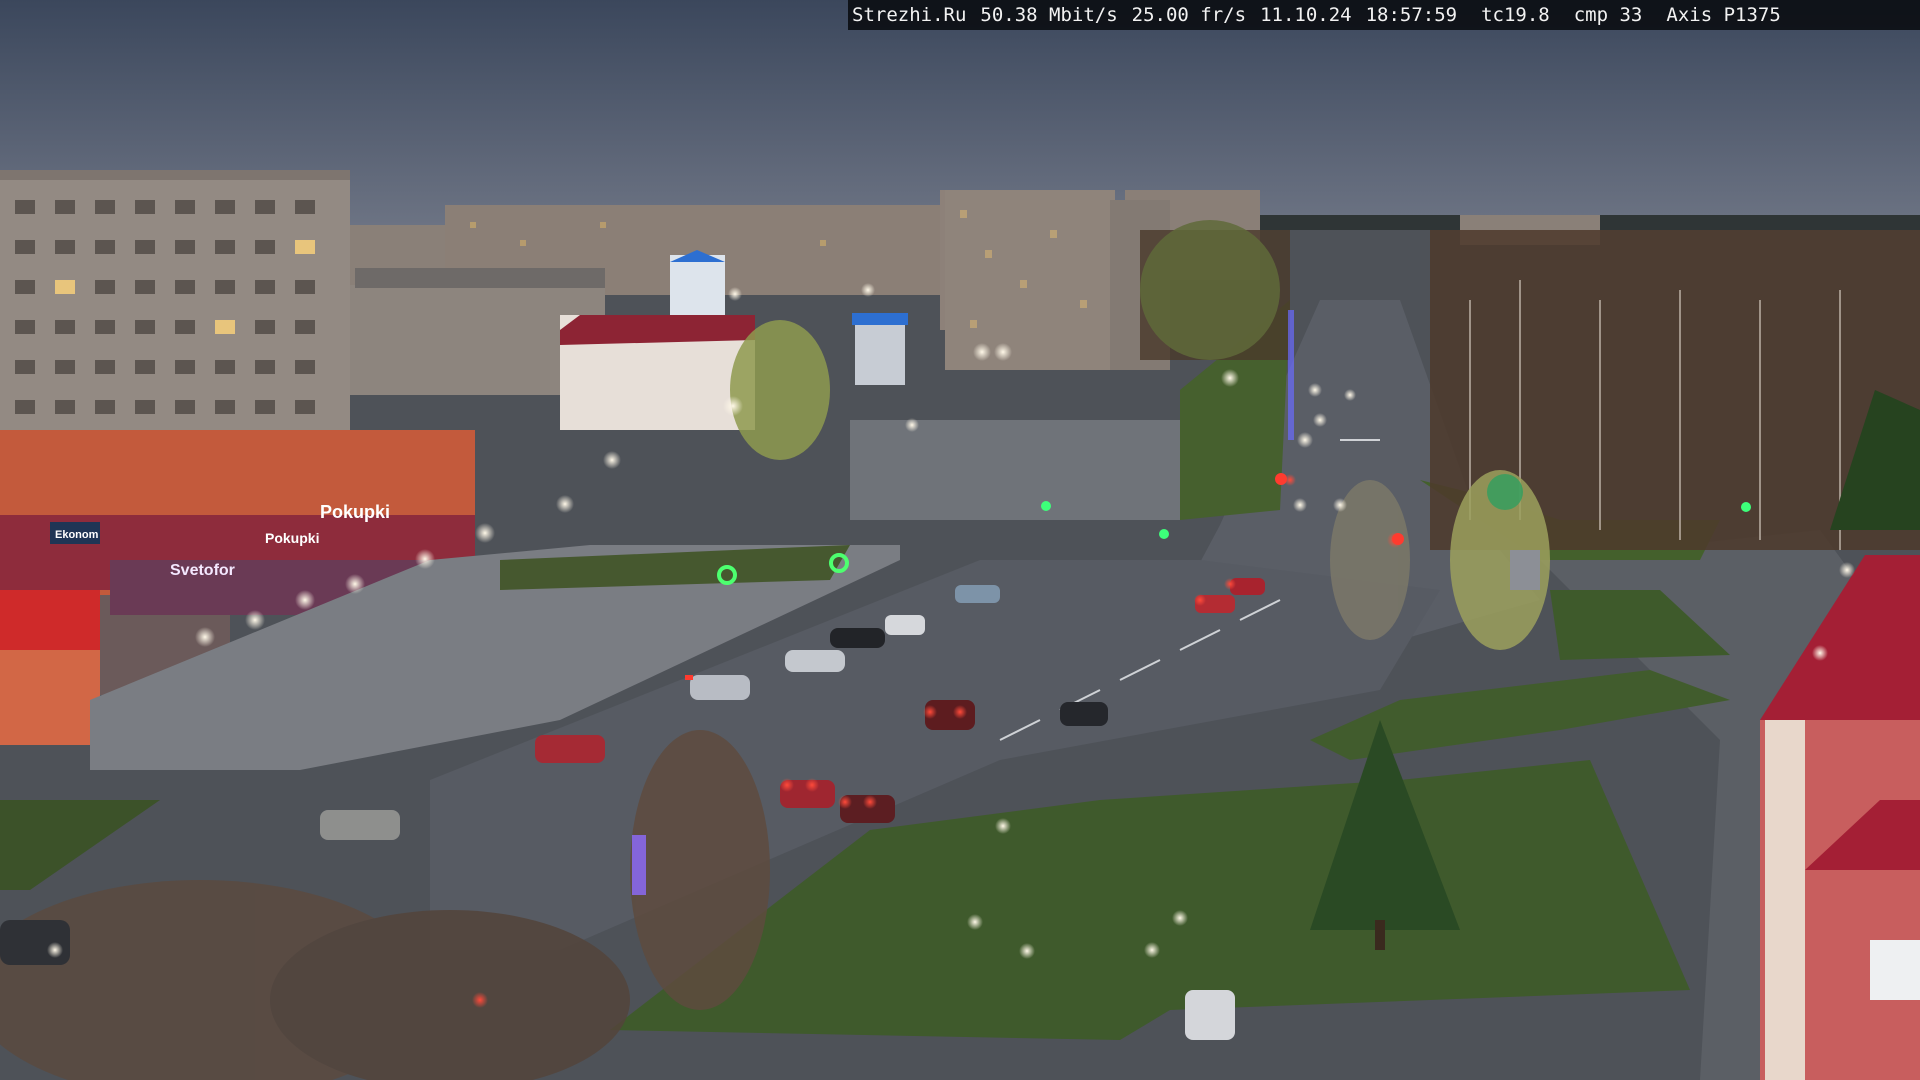 The height and width of the screenshot is (1080, 1920). What do you see at coordinates (1306, 15) in the screenshot?
I see `osd-date: 11.10.24` at bounding box center [1306, 15].